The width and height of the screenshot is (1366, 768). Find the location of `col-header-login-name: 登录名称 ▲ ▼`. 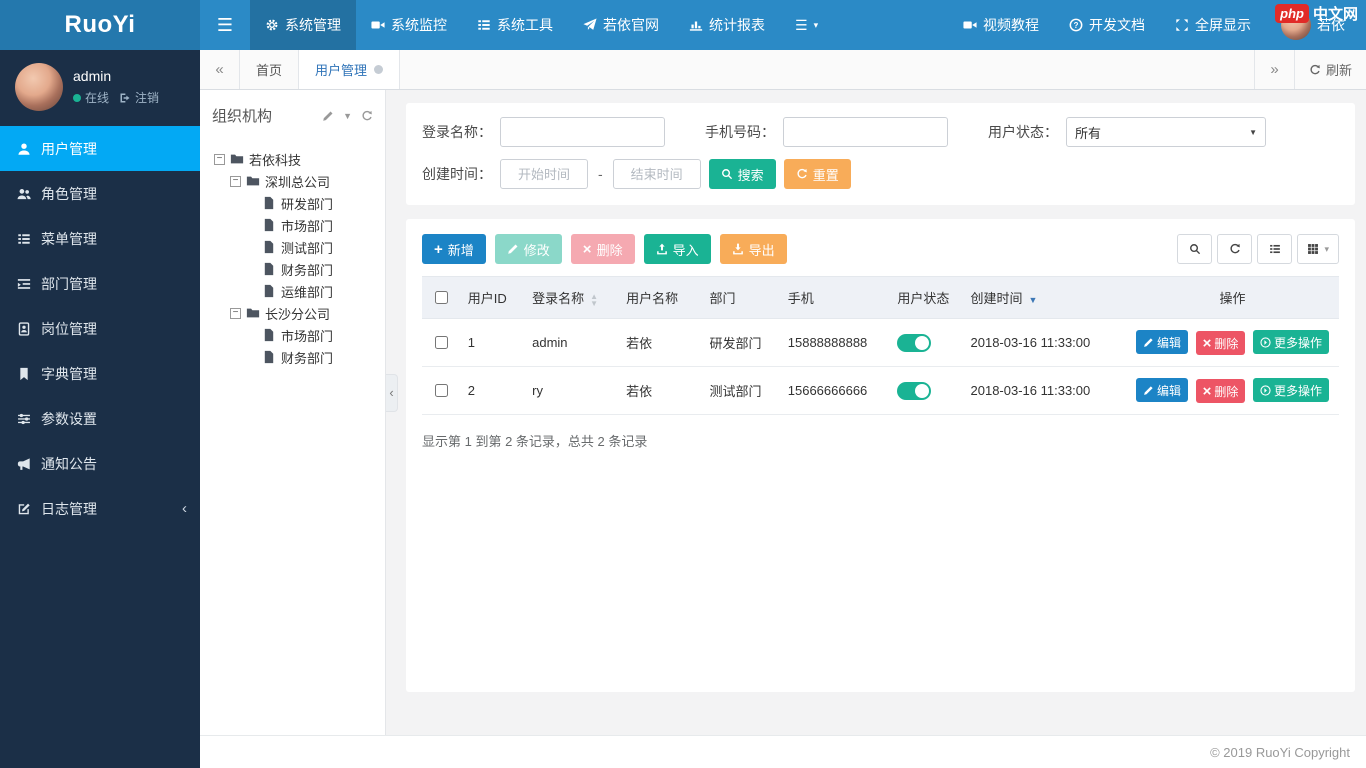

col-header-login-name: 登录名称 ▲ ▼ is located at coordinates (571, 297).